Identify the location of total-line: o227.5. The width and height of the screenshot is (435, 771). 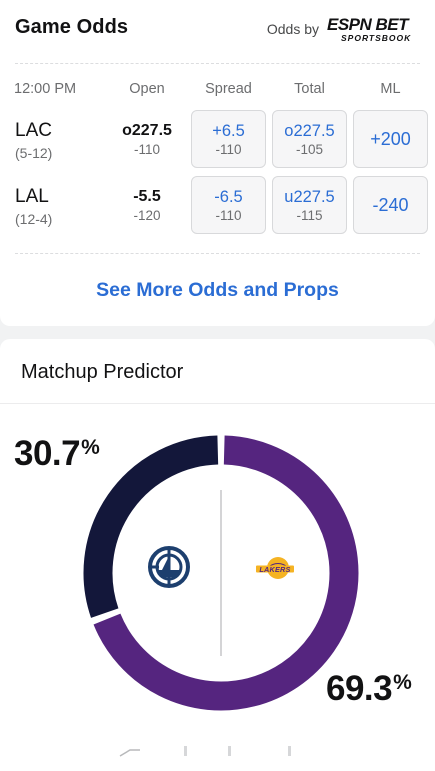
(309, 130).